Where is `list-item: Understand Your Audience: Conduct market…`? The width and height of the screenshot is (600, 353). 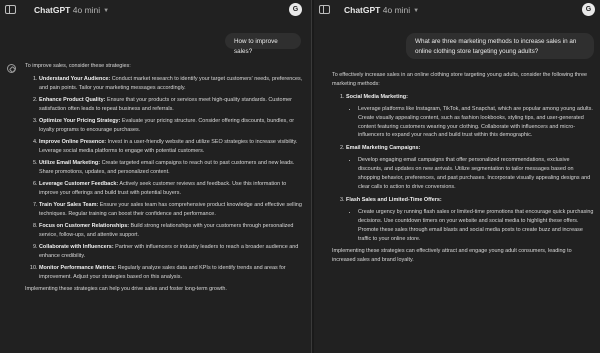 list-item: Understand Your Audience: Conduct market… is located at coordinates (172, 84).